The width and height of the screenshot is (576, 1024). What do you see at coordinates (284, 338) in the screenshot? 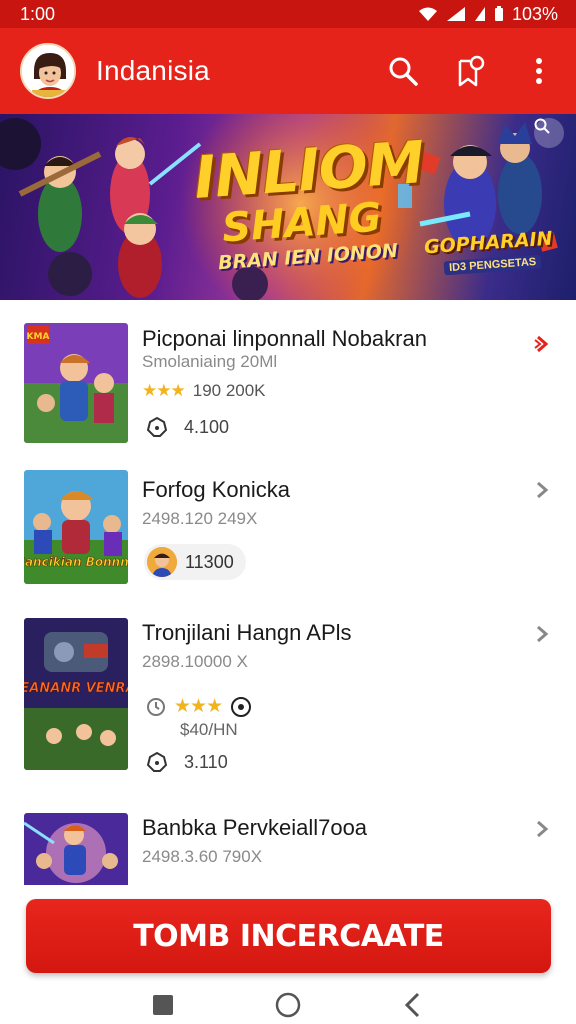
I see `item-title: Picponai linponnall Nobakran` at bounding box center [284, 338].